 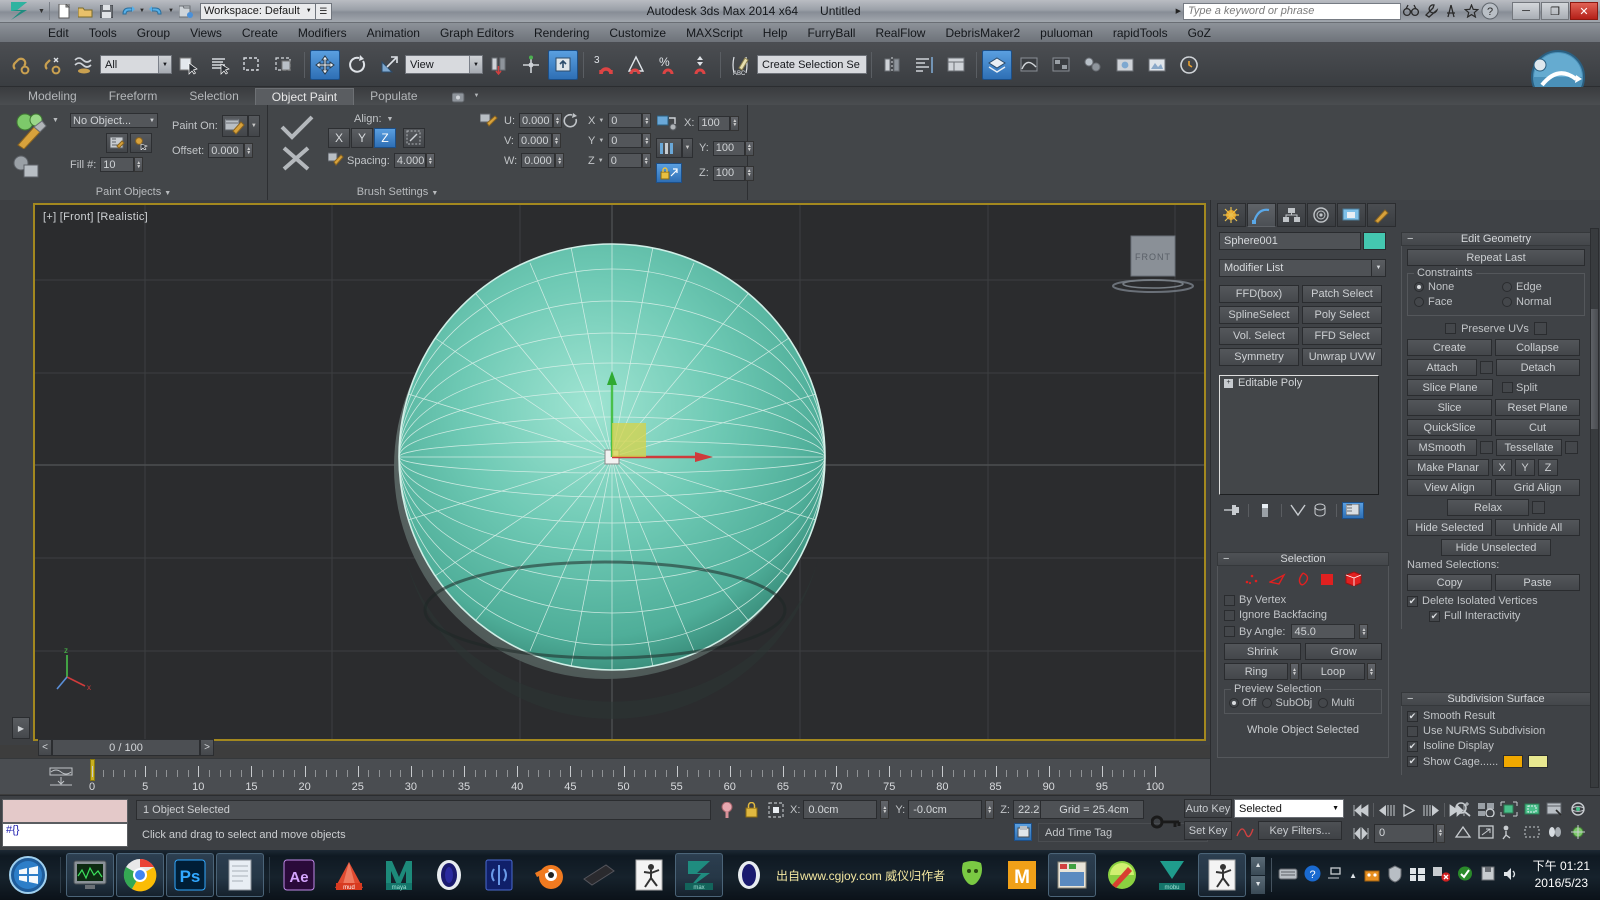 I want to click on scale-y-spinner: ▲ ▼, so click(x=749, y=148).